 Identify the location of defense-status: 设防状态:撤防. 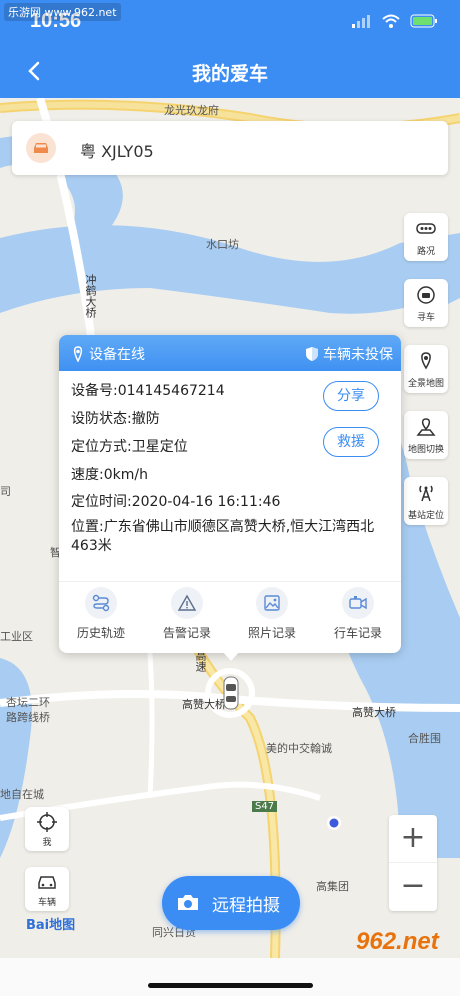
(115, 419).